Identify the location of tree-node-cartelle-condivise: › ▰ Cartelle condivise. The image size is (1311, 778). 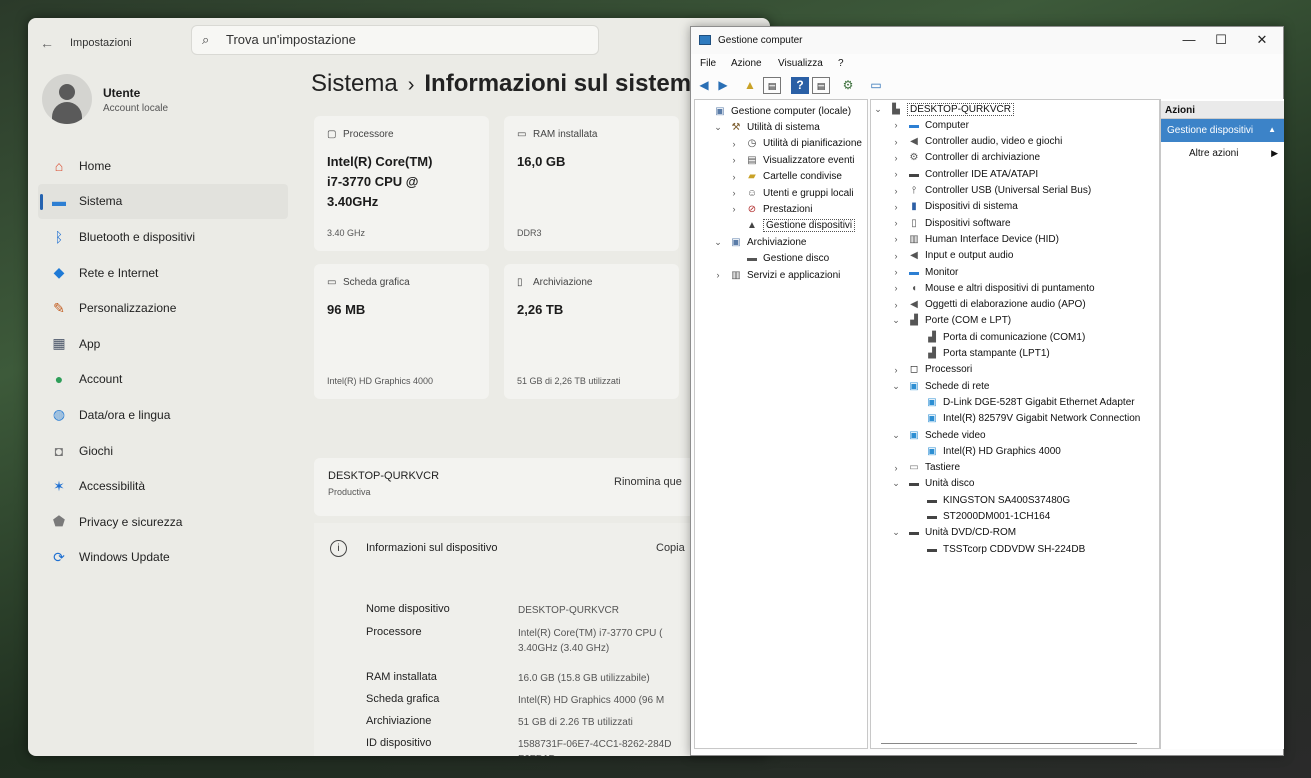
(785, 177).